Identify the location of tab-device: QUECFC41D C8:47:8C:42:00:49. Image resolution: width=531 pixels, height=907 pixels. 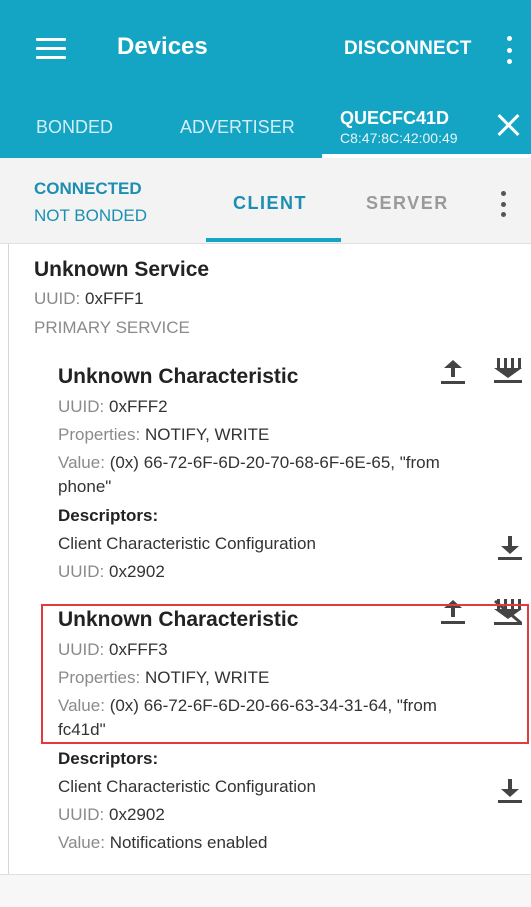
(399, 127).